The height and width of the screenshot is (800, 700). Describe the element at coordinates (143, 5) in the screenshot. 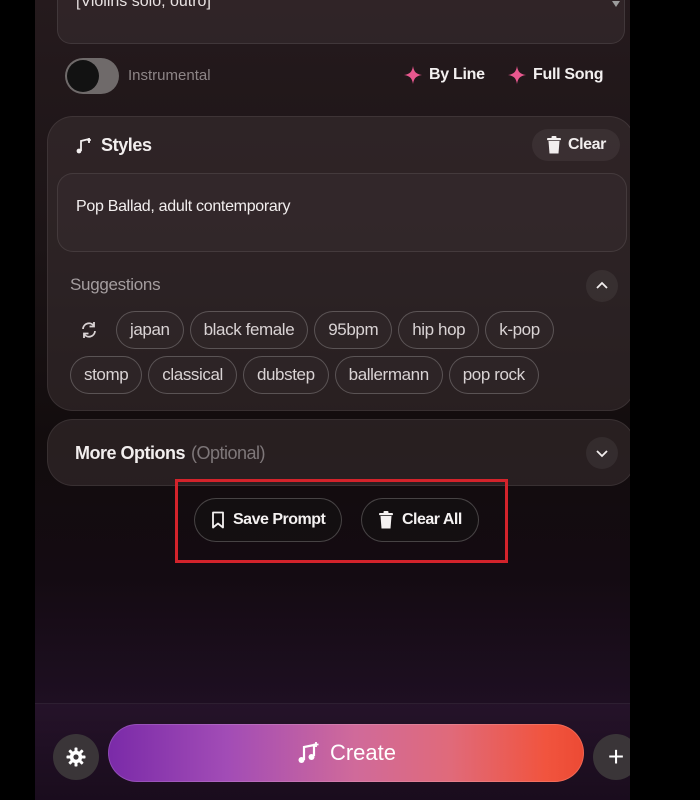

I see `lyrics-text: [Violins solo, outro]` at that location.